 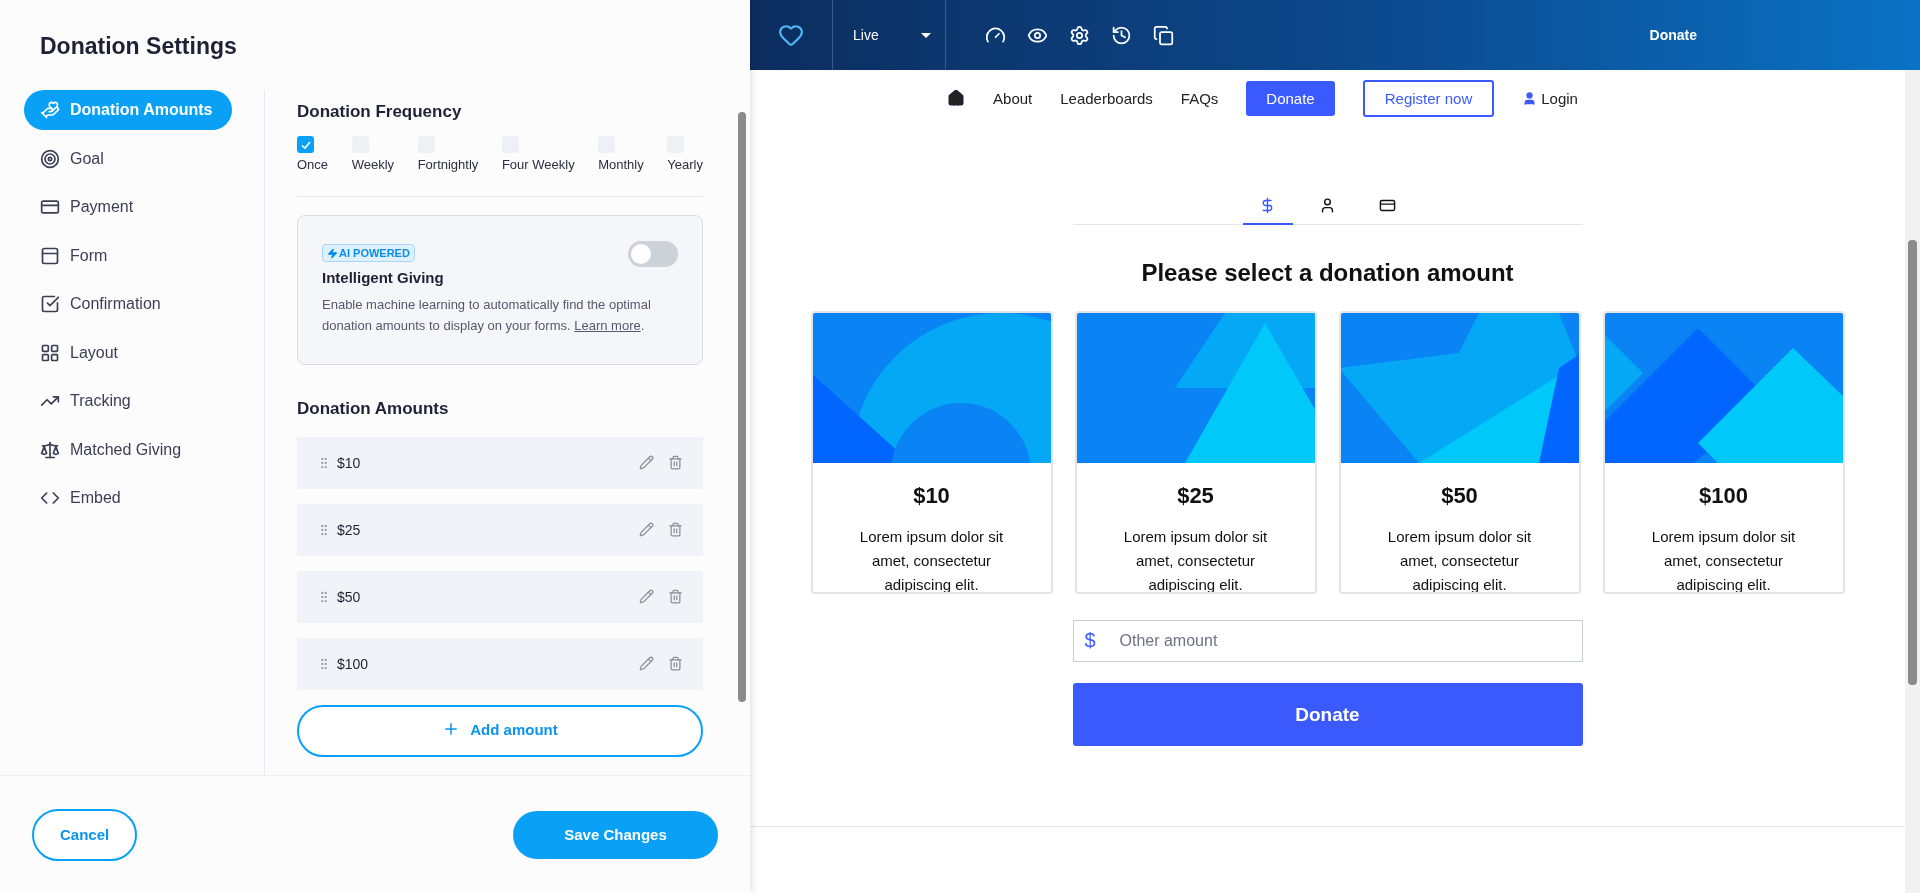 What do you see at coordinates (448, 164) in the screenshot?
I see `checkbox-label: Fortnightly` at bounding box center [448, 164].